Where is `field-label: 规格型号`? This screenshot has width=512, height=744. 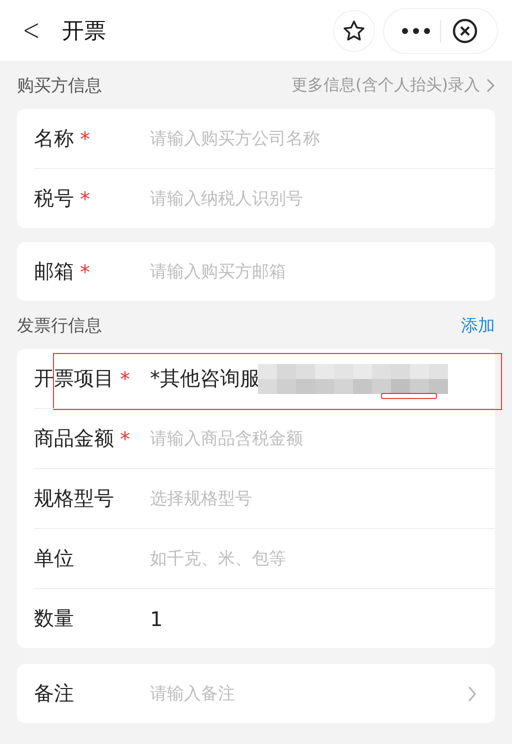
field-label: 规格型号 is located at coordinates (74, 498).